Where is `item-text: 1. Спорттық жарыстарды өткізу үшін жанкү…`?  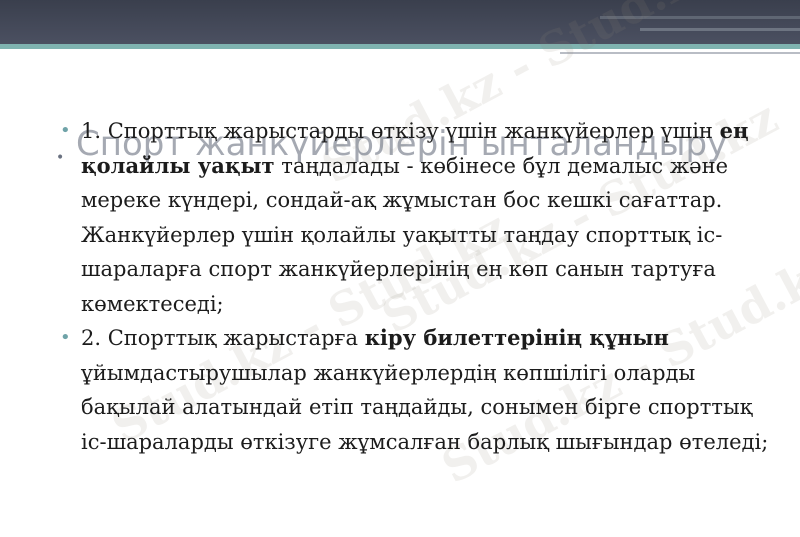
item-text: 1. Спорттық жарыстарды өткізу үшін жанкү… is located at coordinates (400, 131).